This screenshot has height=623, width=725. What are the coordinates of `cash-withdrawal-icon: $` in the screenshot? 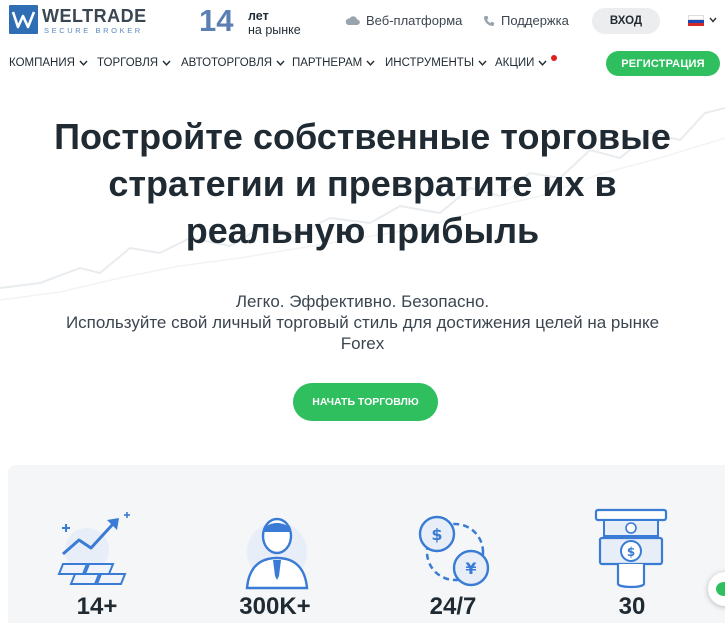 It's located at (631, 548).